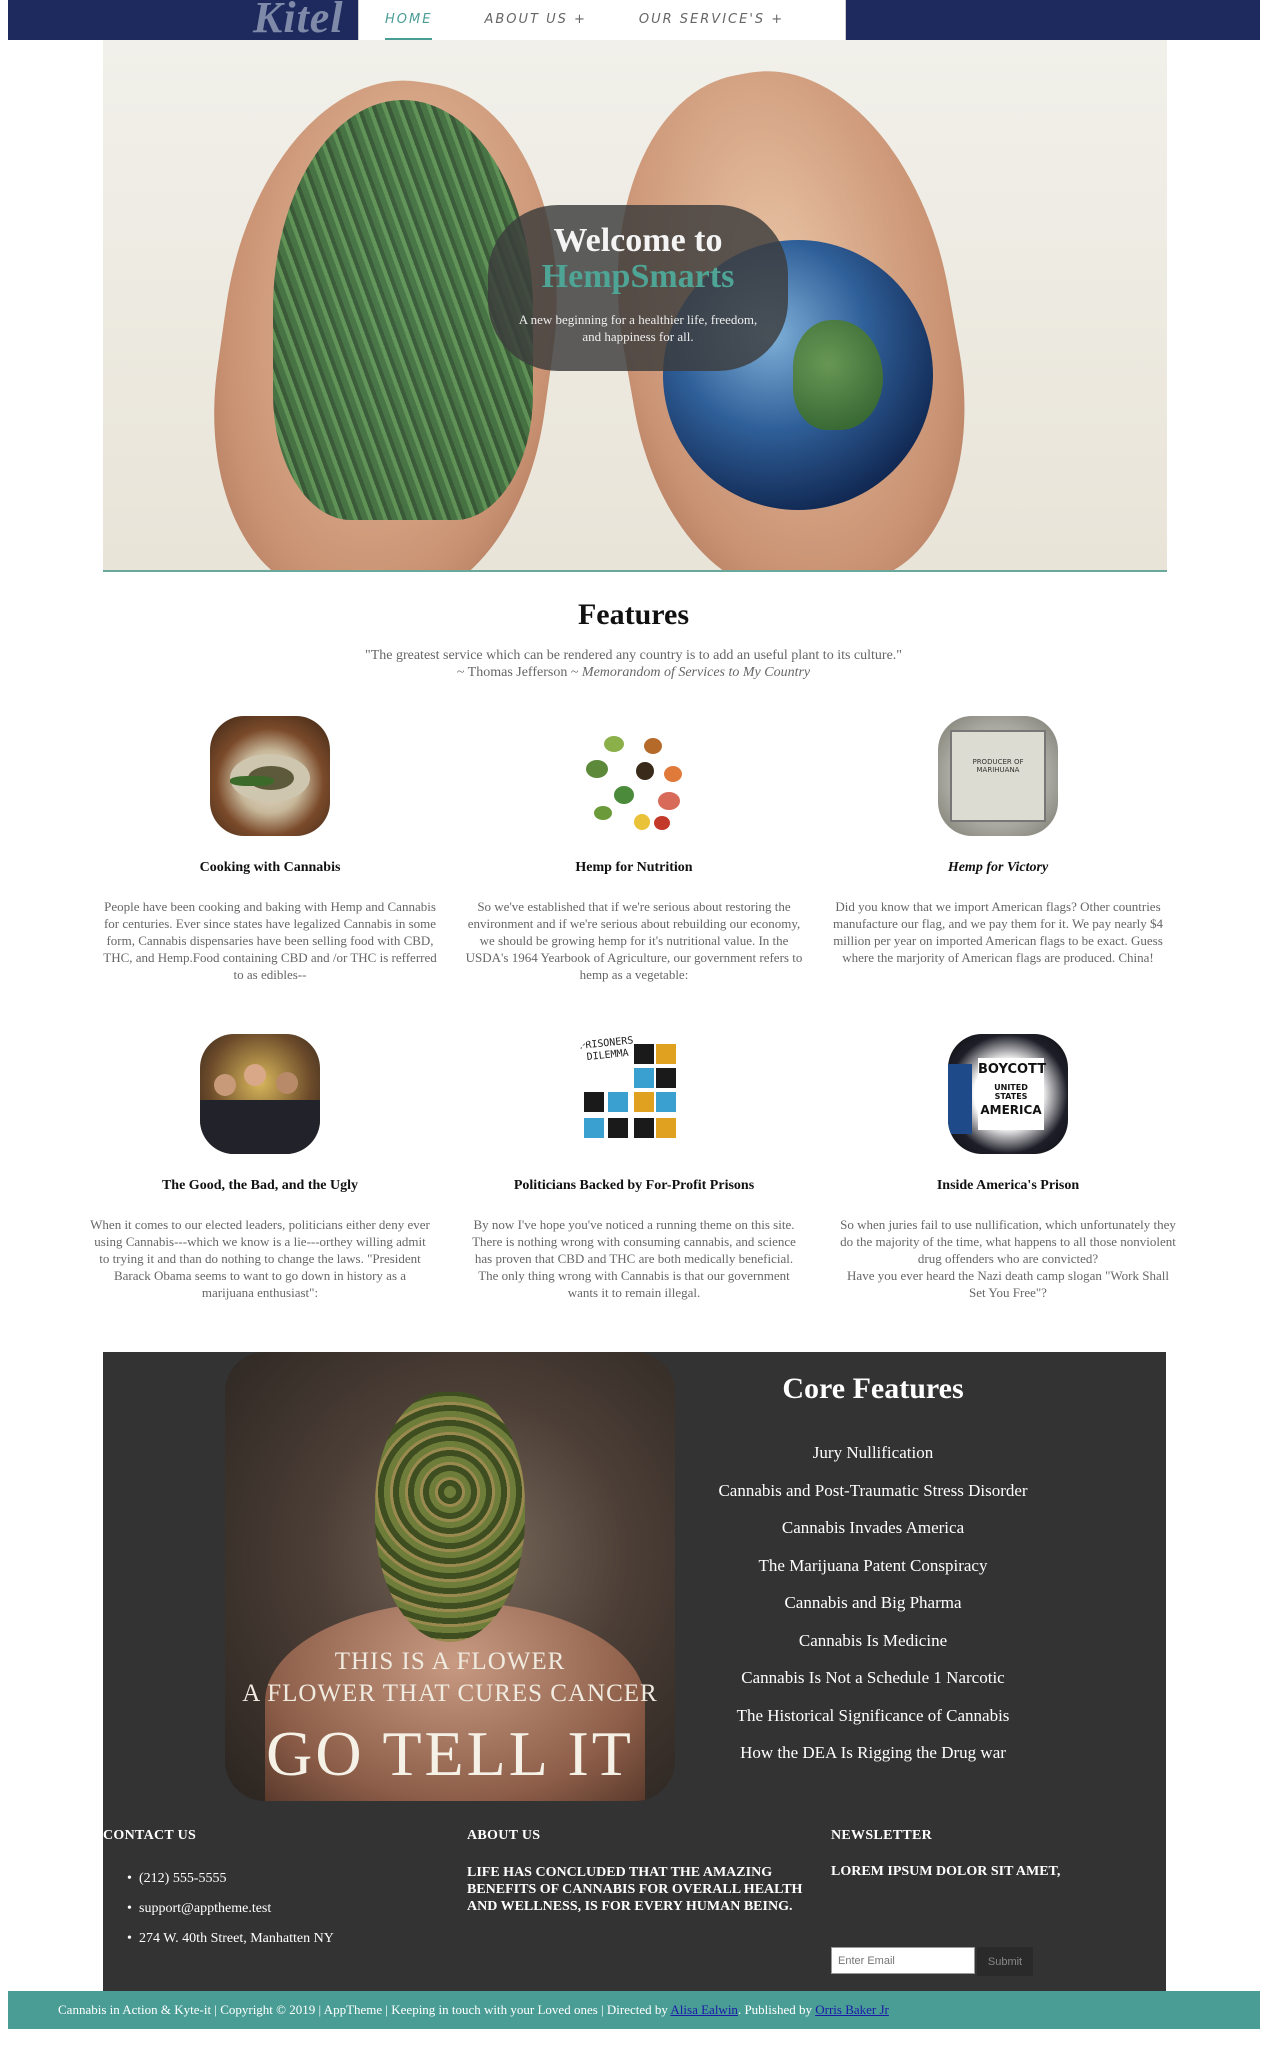 This screenshot has width=1267, height=2048. I want to click on core-feature-link: Cannabis Is Not a Schedule 1 Narcotic, so click(873, 1678).